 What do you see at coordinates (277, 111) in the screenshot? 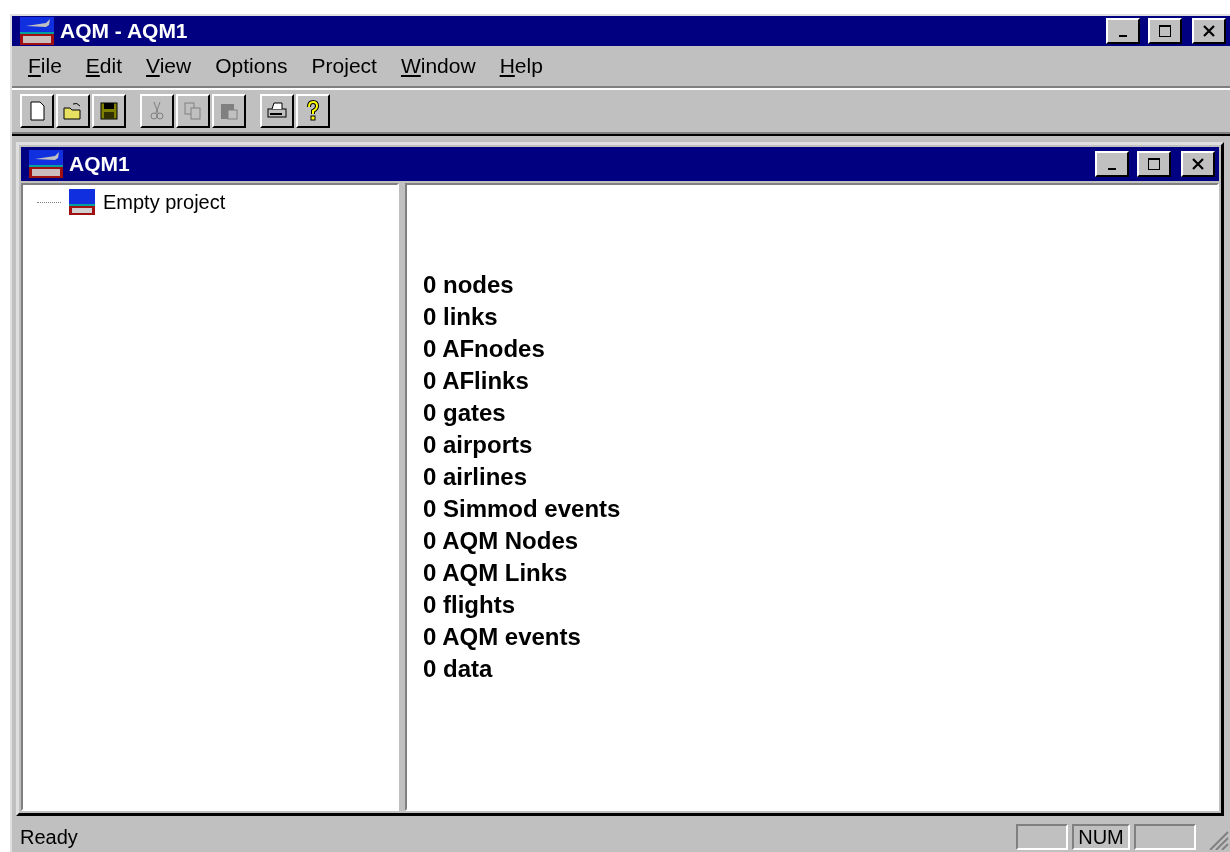
I see `print-button` at bounding box center [277, 111].